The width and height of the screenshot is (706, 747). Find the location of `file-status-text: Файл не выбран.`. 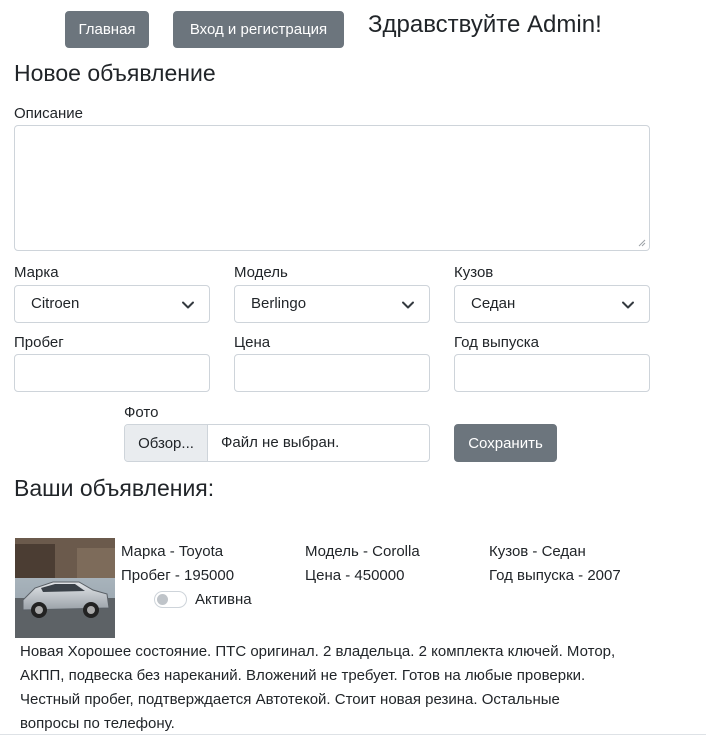

file-status-text: Файл не выбран. is located at coordinates (280, 442).